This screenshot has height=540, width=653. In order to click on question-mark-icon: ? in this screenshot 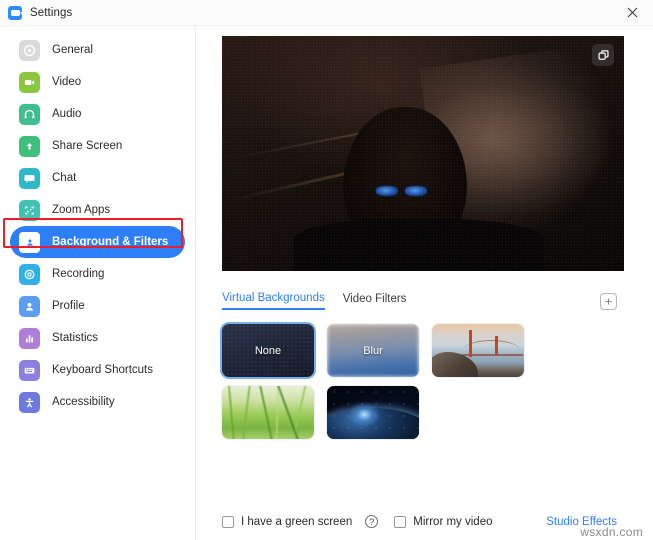, I will do `click(372, 521)`.